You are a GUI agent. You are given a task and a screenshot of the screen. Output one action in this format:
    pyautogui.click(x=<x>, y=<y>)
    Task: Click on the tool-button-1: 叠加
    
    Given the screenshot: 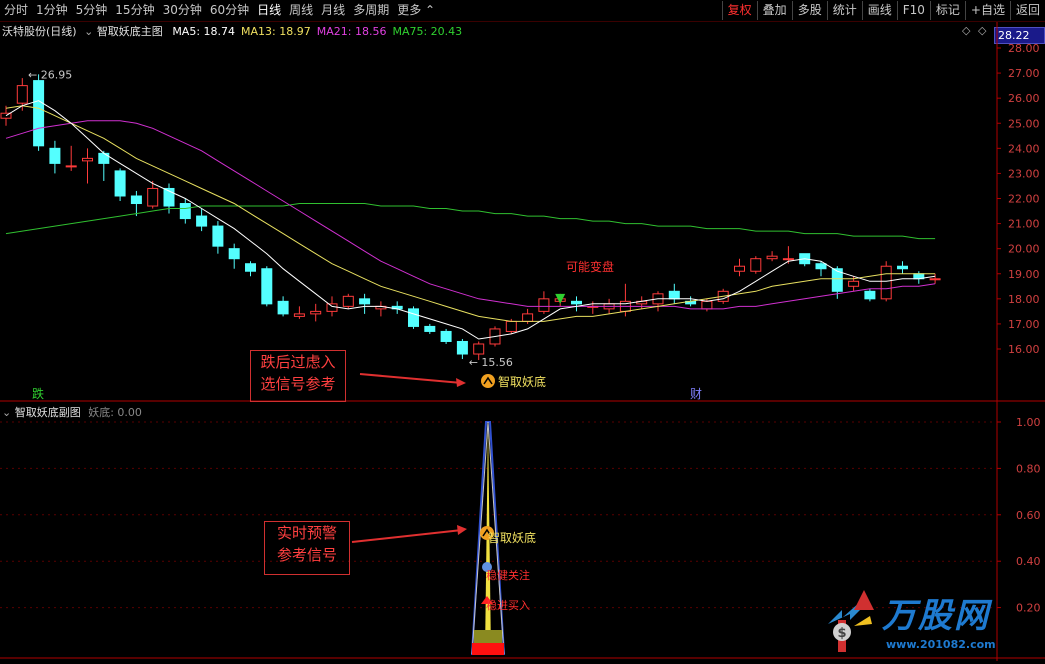 What is the action you would take?
    pyautogui.click(x=774, y=10)
    